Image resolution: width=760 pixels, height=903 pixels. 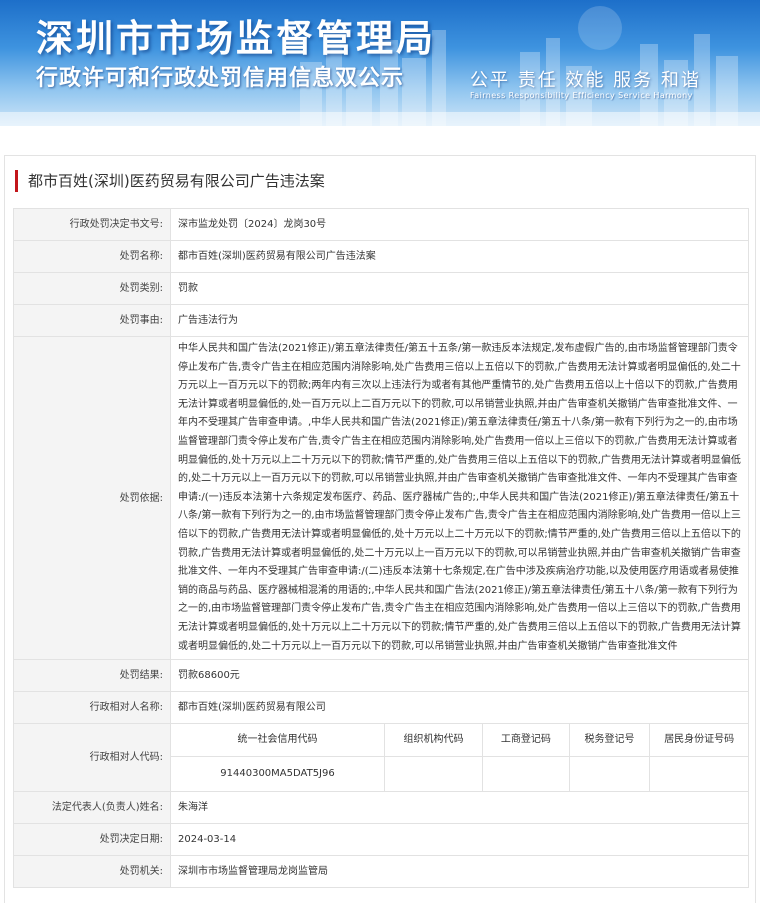 What do you see at coordinates (698, 740) in the screenshot?
I see `code-header-id: 居民身份证号码` at bounding box center [698, 740].